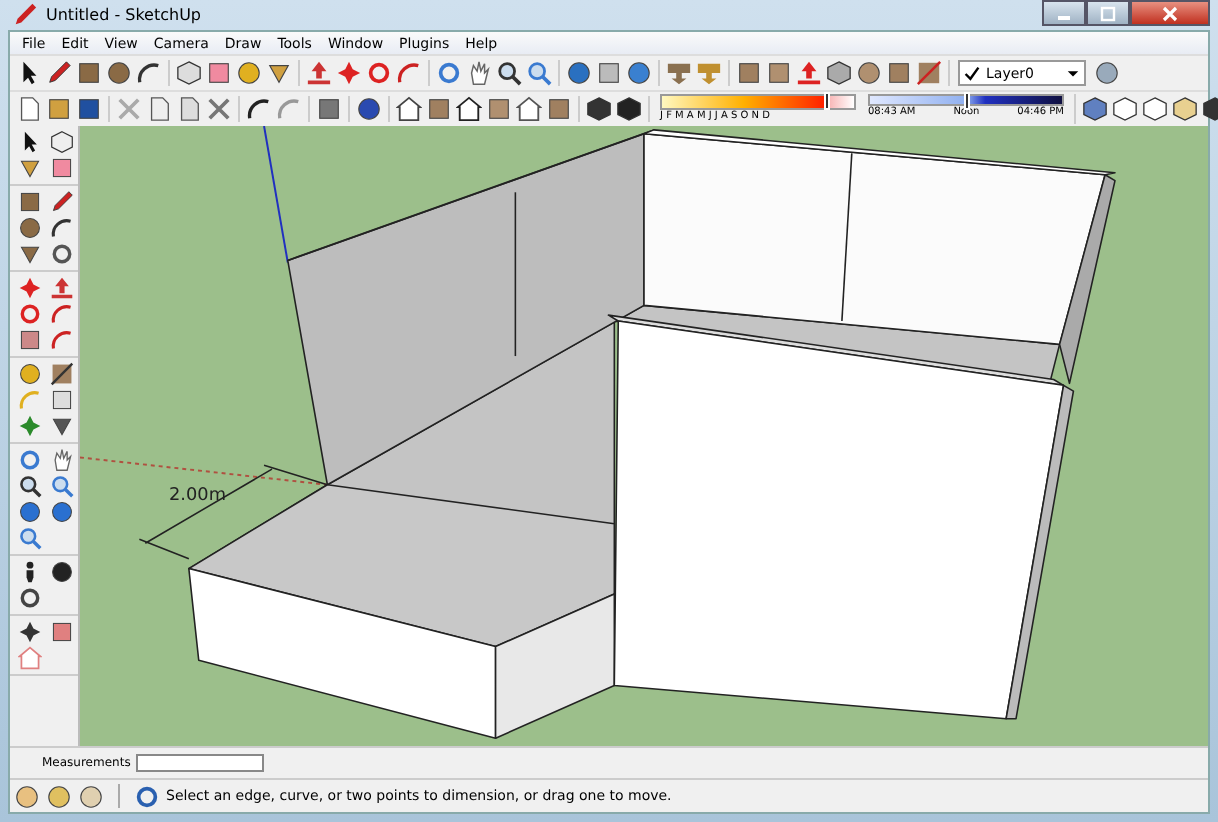 The height and width of the screenshot is (822, 1218). I want to click on right-view-icon, so click(529, 109).